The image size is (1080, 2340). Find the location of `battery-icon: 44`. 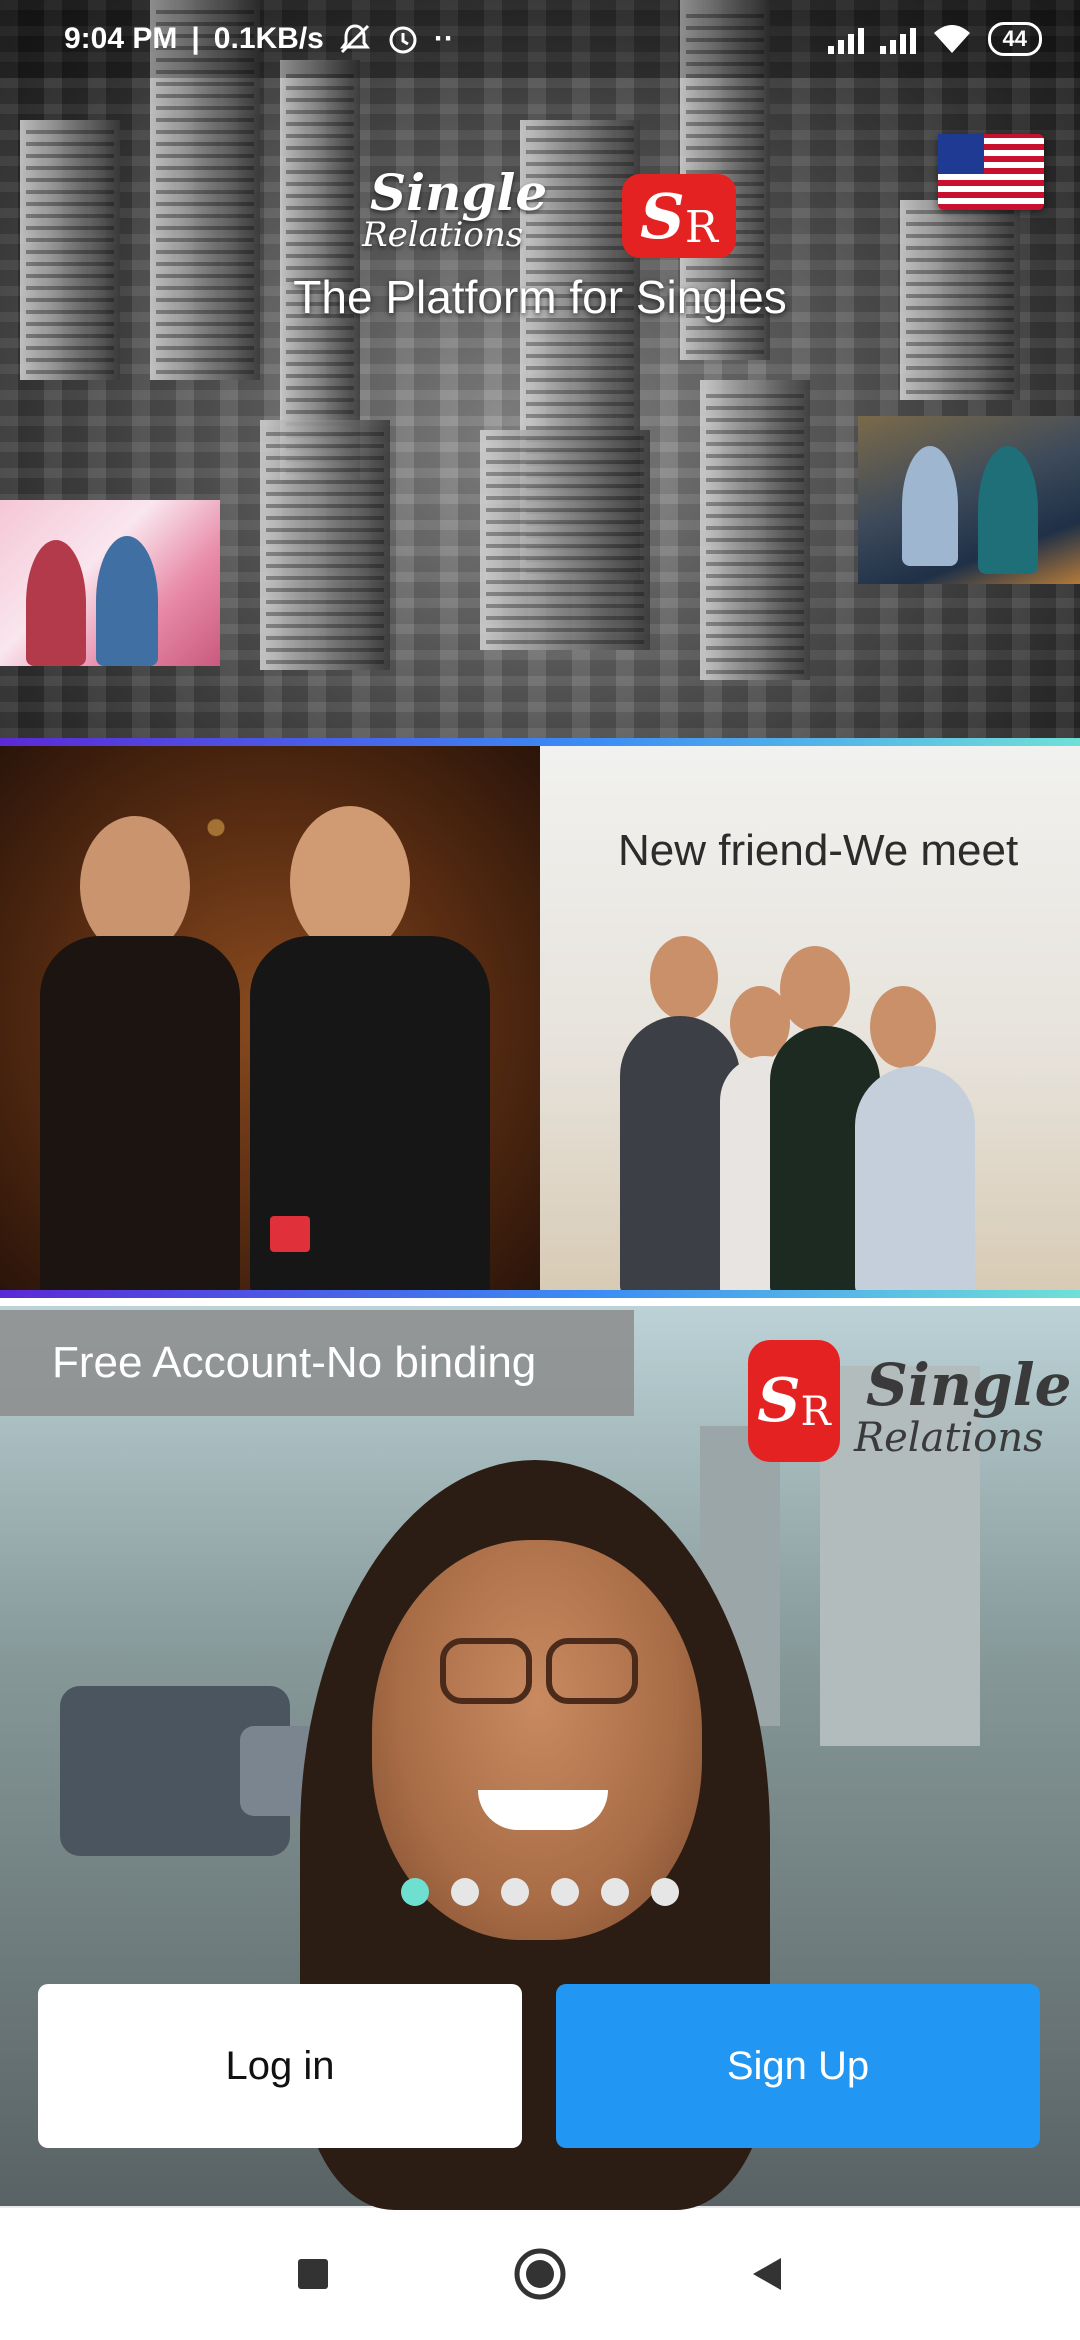

battery-icon: 44 is located at coordinates (1014, 39).